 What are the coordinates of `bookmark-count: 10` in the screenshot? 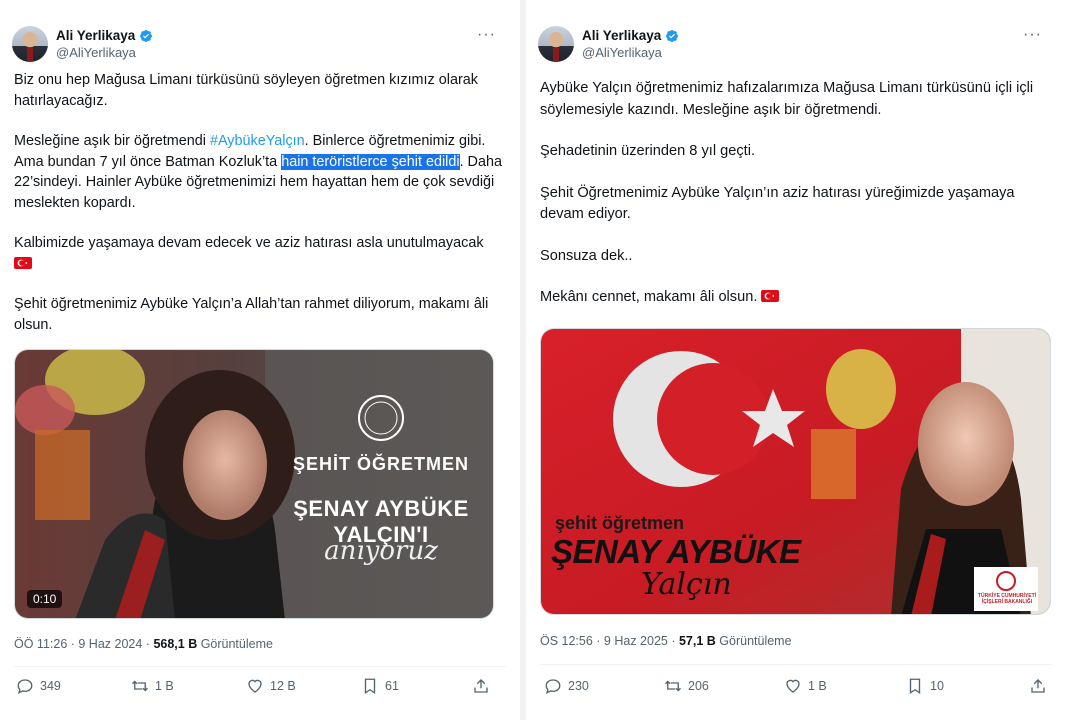 It's located at (937, 686).